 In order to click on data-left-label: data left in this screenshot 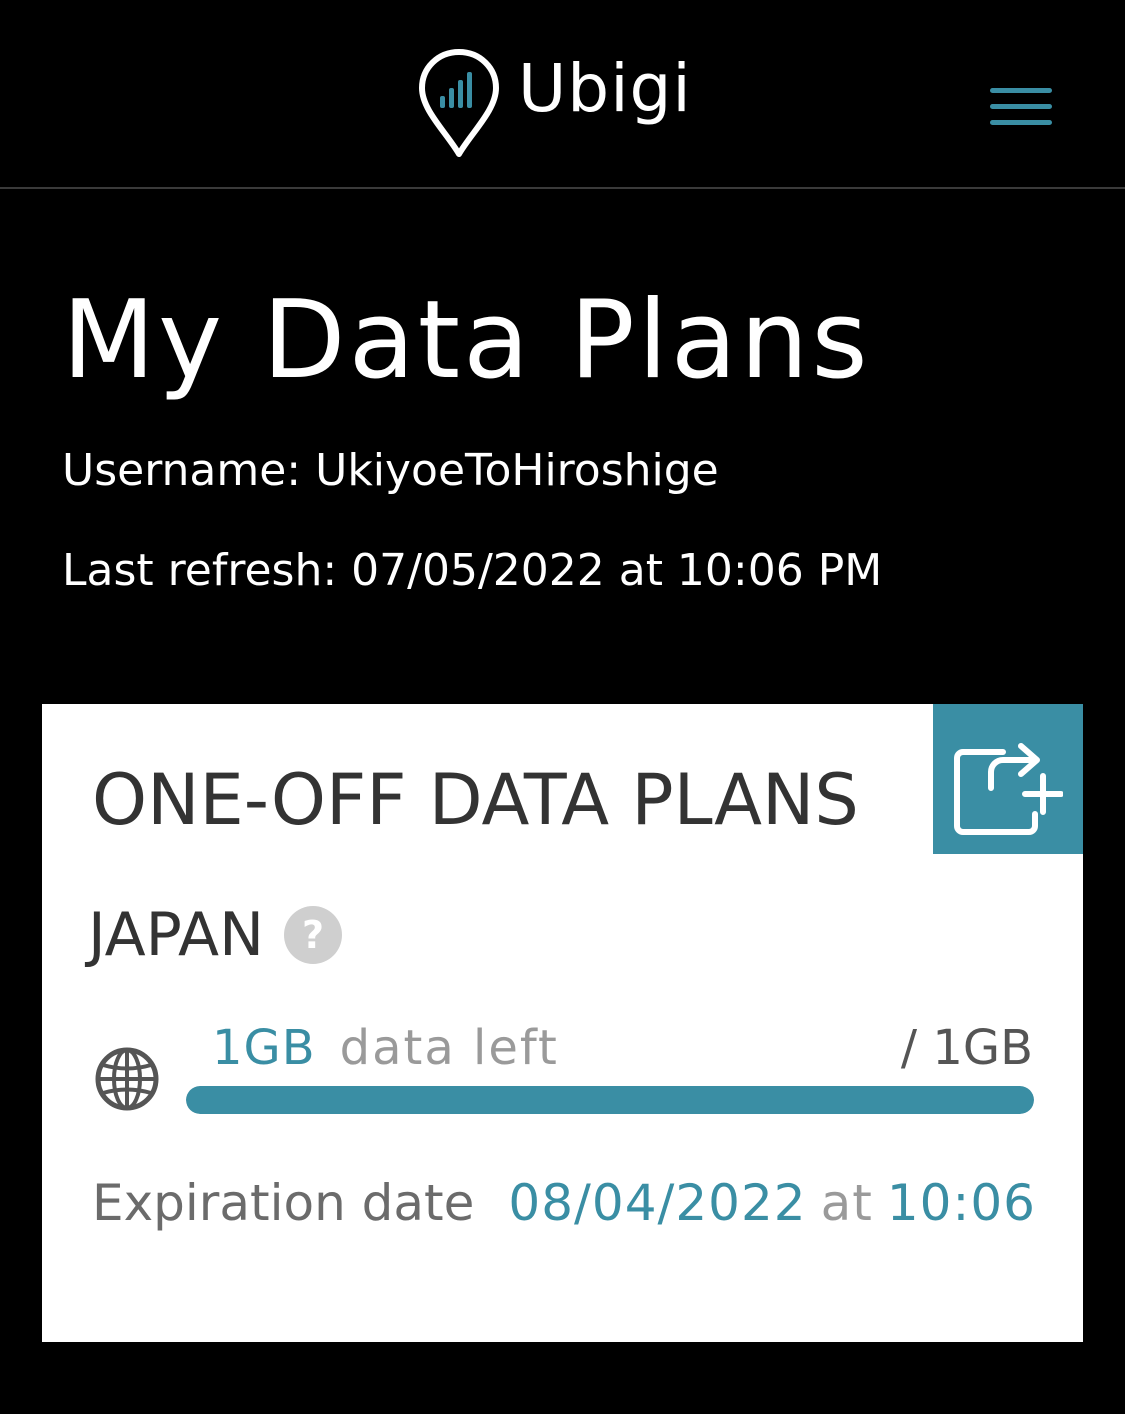, I will do `click(449, 1048)`.